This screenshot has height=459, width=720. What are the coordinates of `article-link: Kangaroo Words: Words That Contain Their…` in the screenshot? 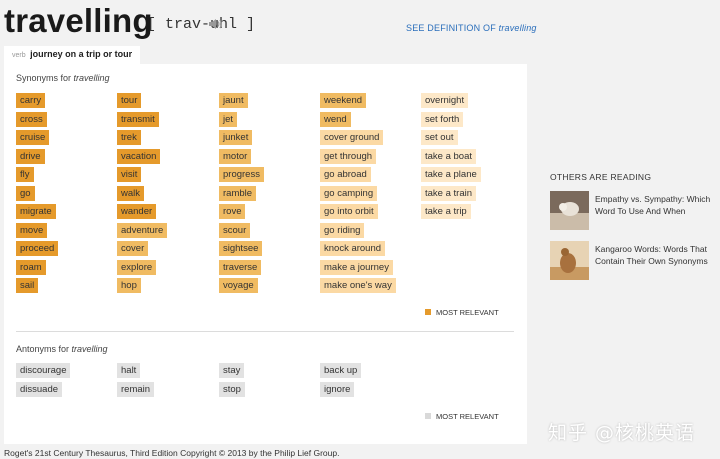 It's located at (632, 261).